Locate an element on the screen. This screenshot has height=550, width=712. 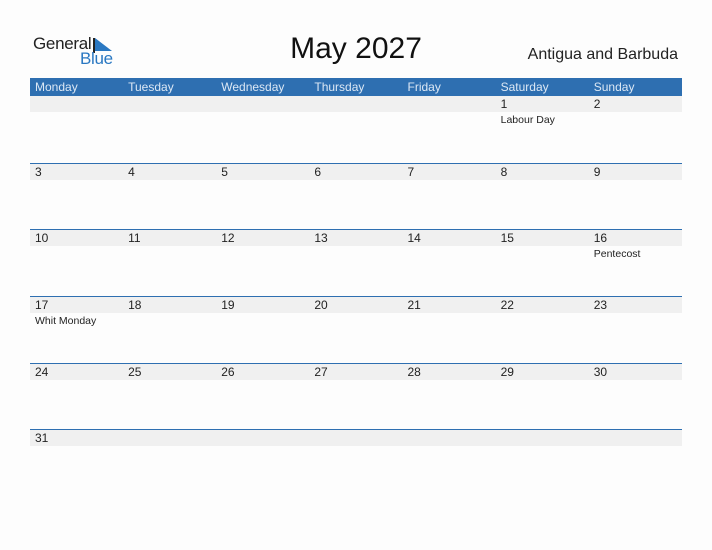
day-cell: 27 is located at coordinates (355, 372).